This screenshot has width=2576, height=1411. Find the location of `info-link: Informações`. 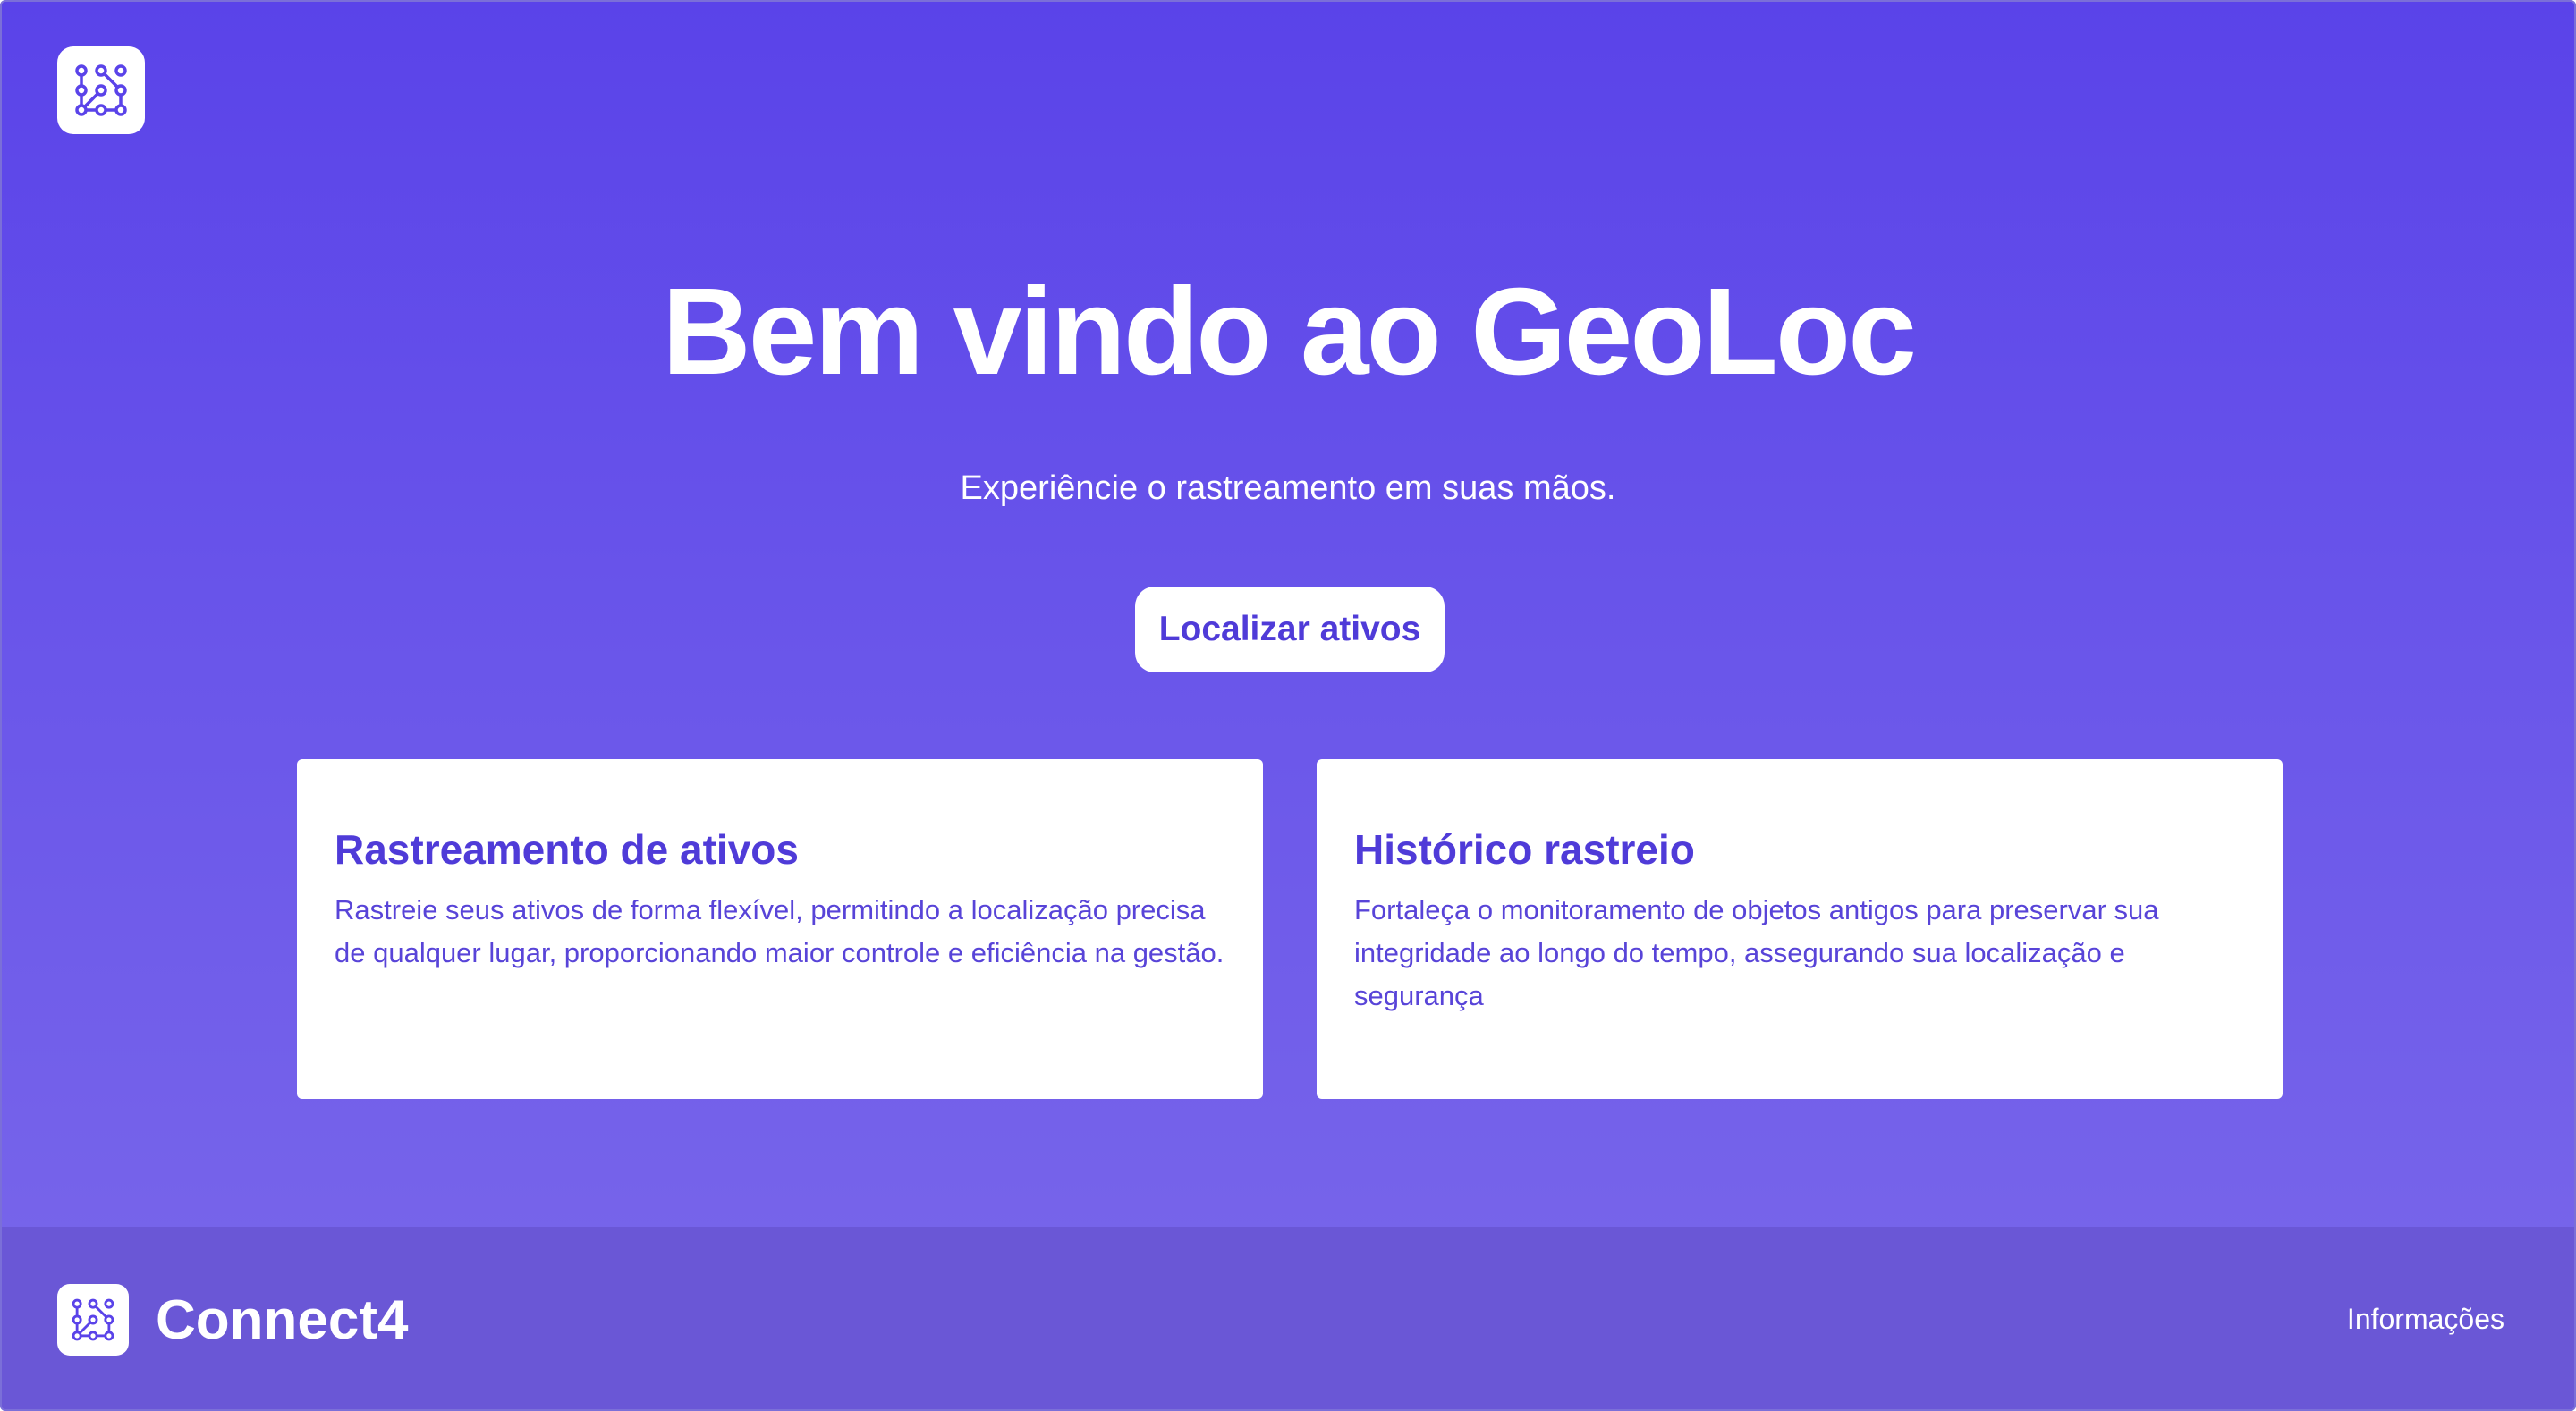

info-link: Informações is located at coordinates (2425, 1319).